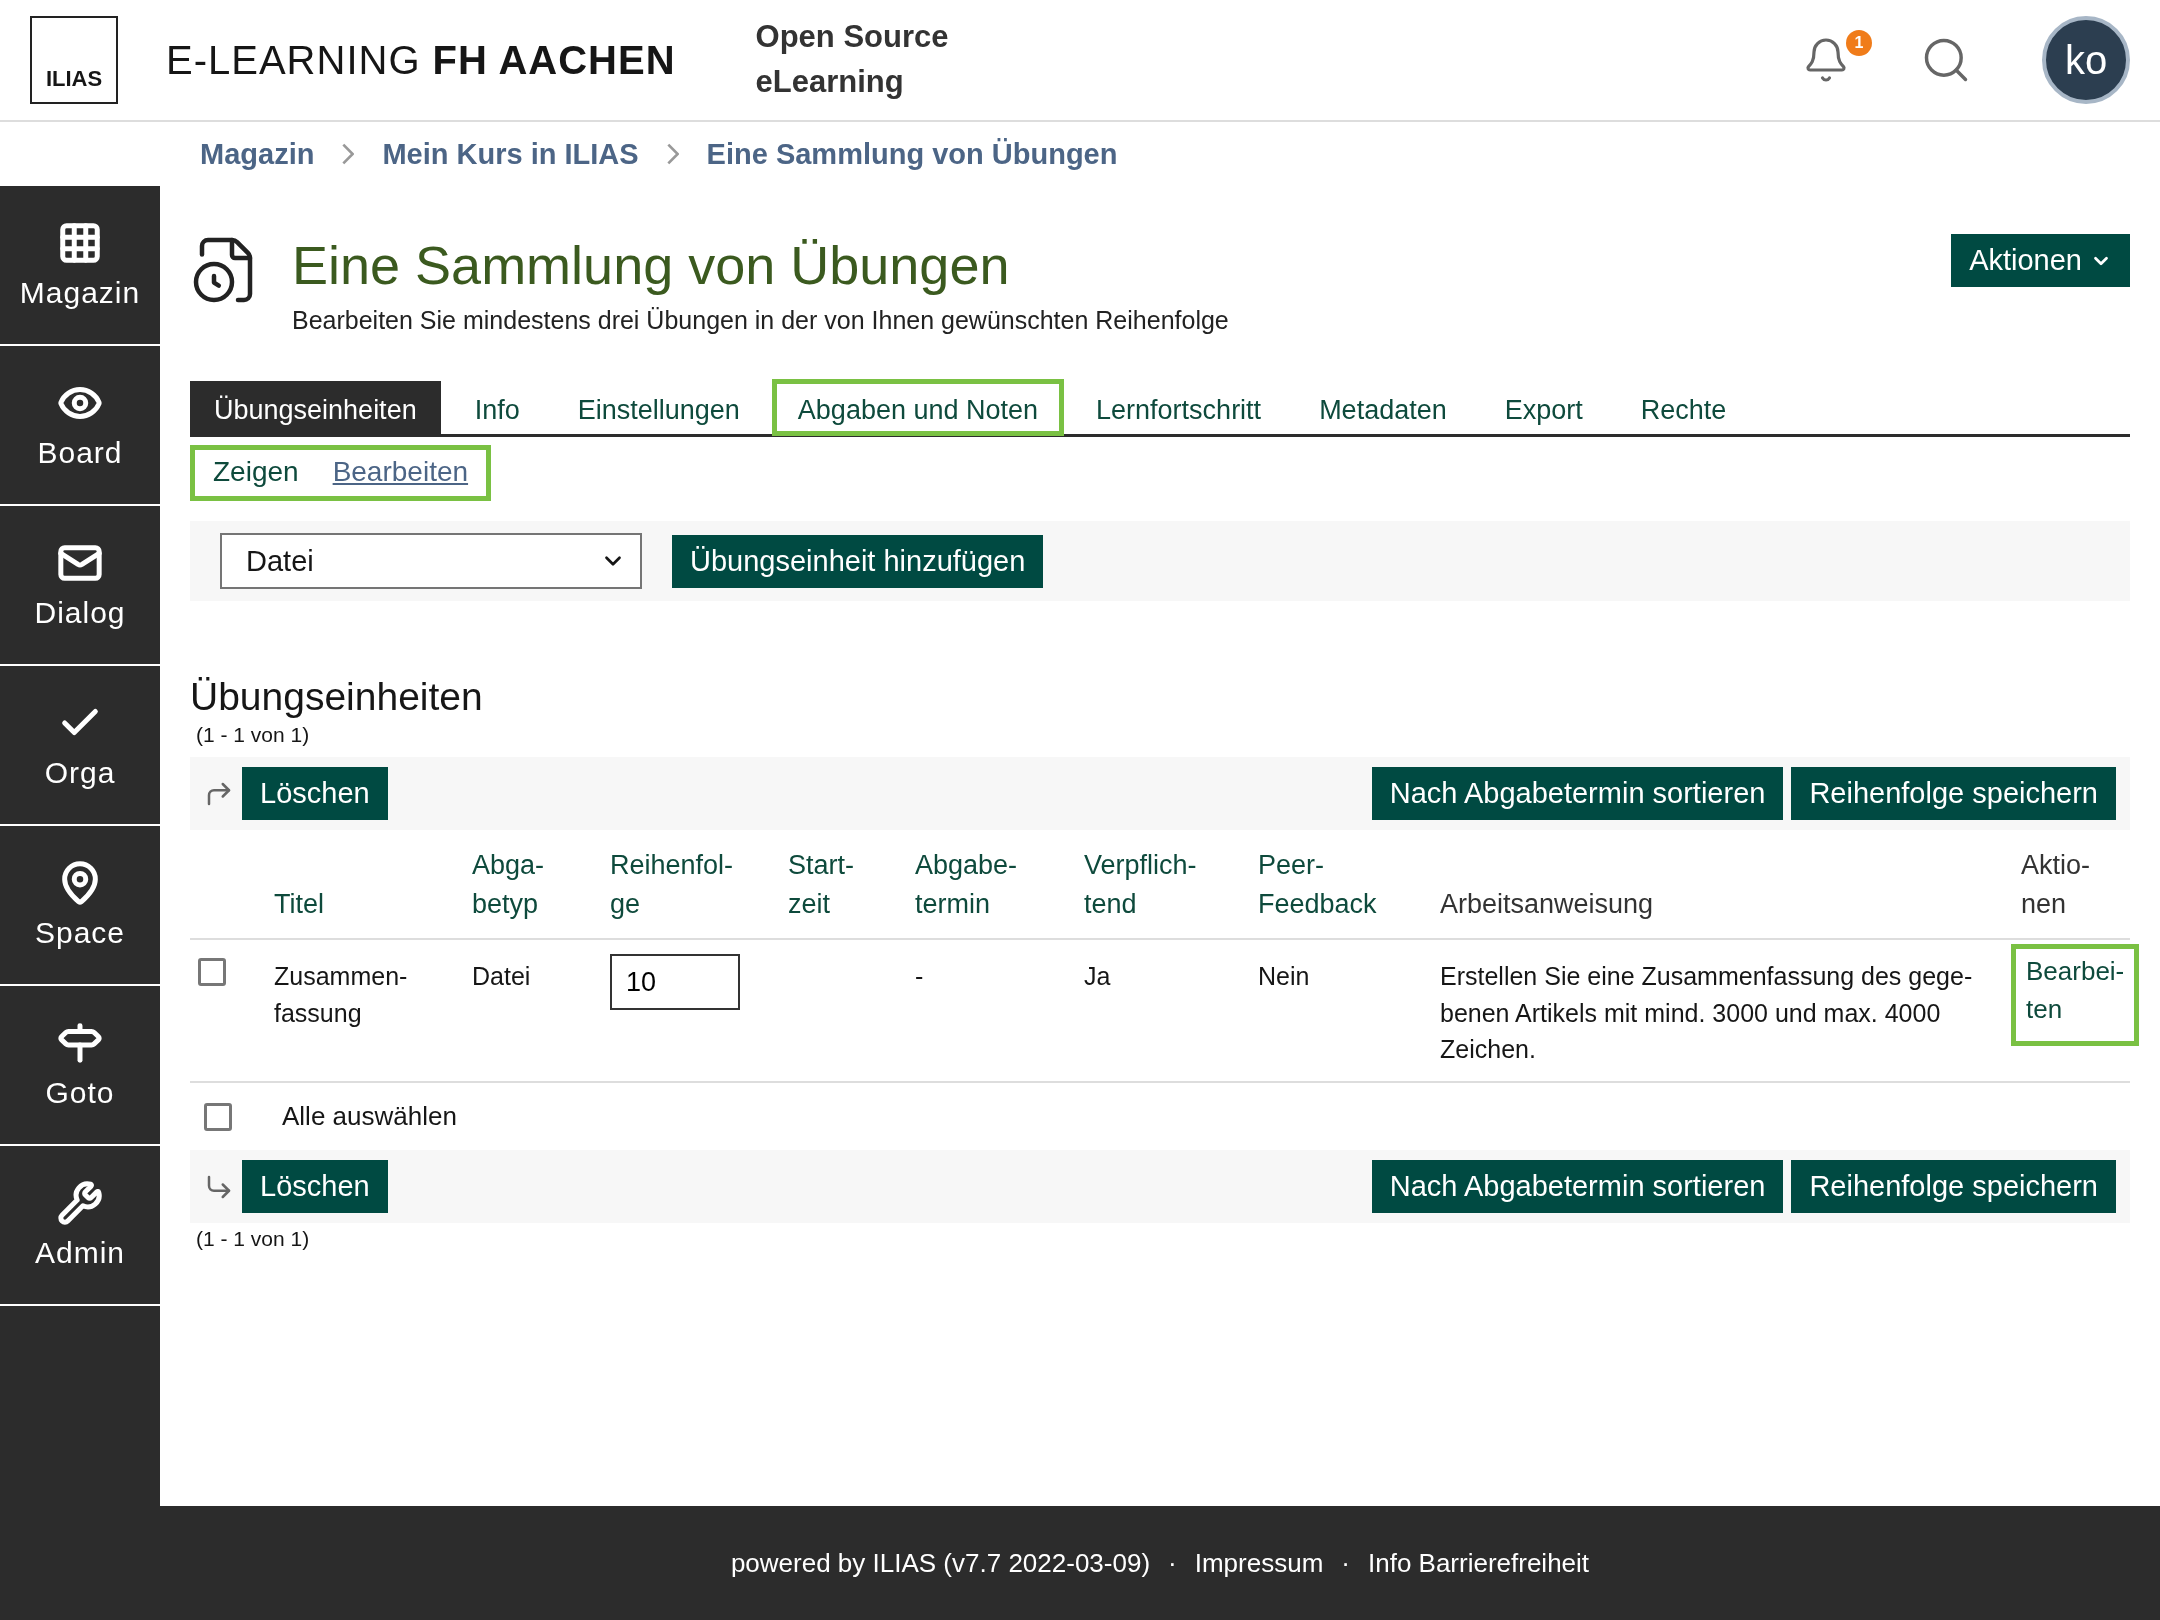 The width and height of the screenshot is (2160, 1620). I want to click on site-title: E-LEARNING FH AACHEN, so click(421, 60).